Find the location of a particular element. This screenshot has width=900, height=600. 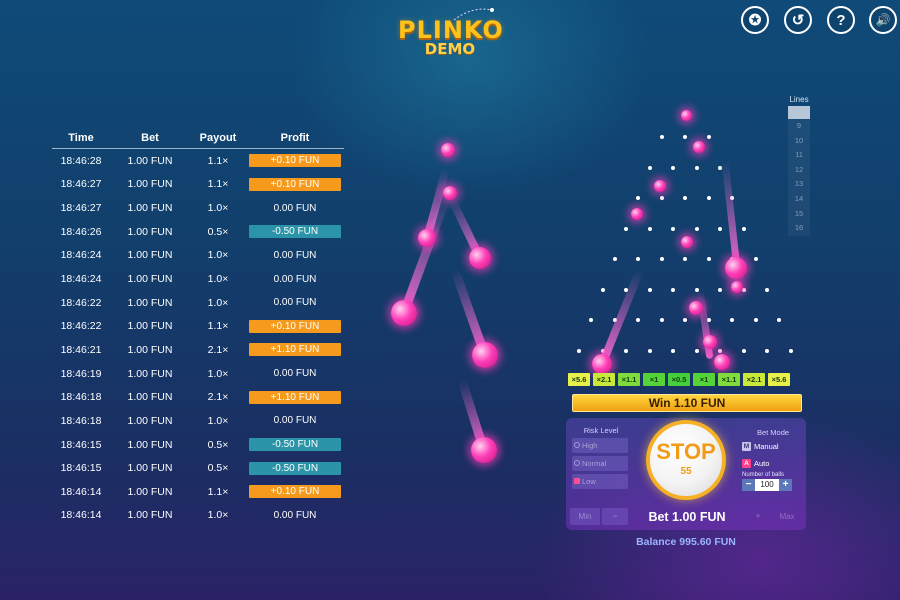

risk-level: Risk Level High Normal Low is located at coordinates (601, 459).